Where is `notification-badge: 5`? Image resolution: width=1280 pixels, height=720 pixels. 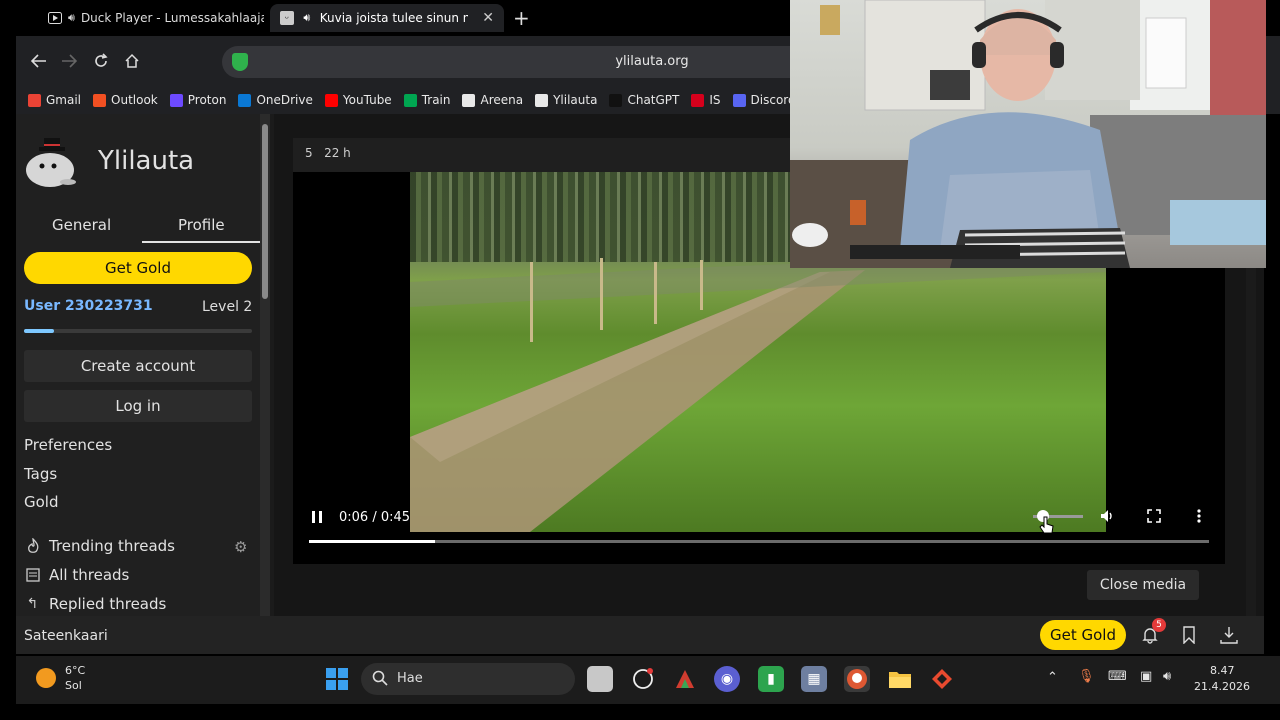 notification-badge: 5 is located at coordinates (1159, 625).